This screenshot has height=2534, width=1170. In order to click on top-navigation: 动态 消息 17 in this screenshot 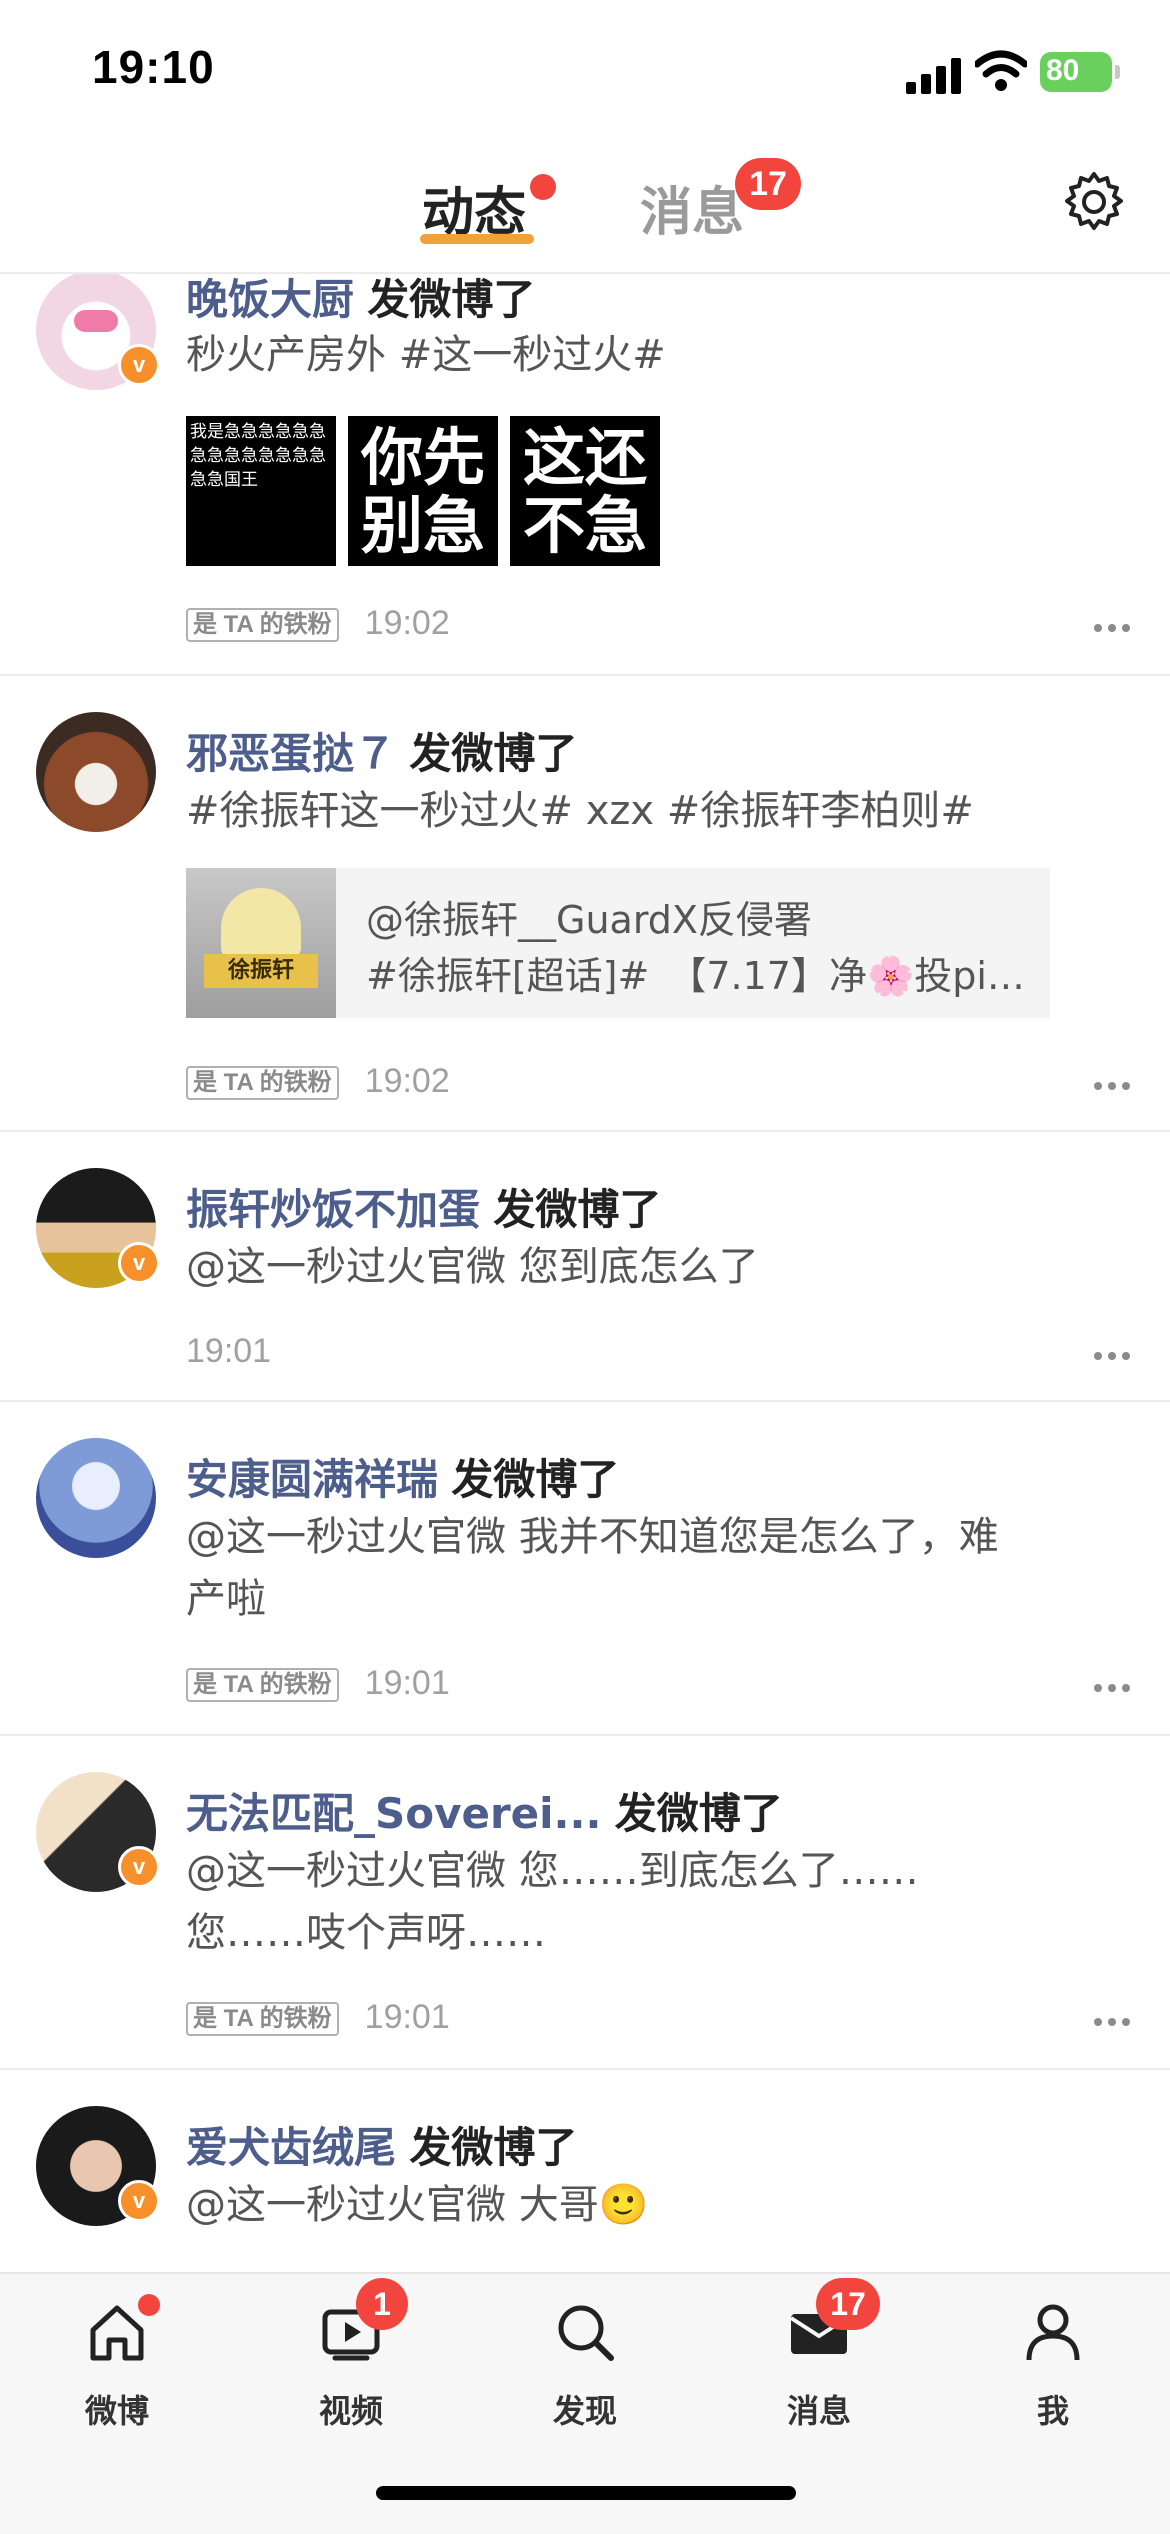, I will do `click(585, 207)`.